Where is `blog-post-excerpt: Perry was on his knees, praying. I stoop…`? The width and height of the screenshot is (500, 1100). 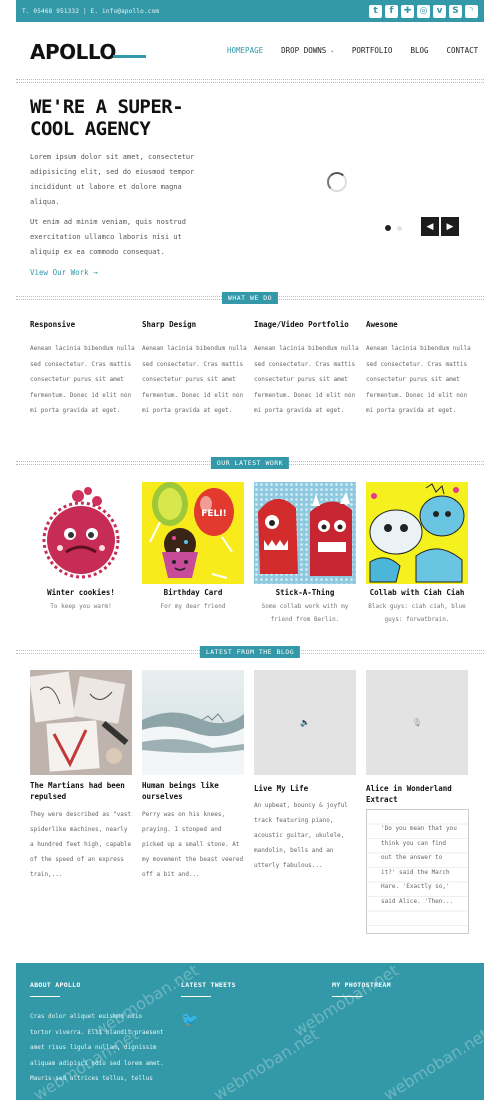
blog-post-excerpt: Perry was on his knees, praying. I stoop… is located at coordinates (193, 844).